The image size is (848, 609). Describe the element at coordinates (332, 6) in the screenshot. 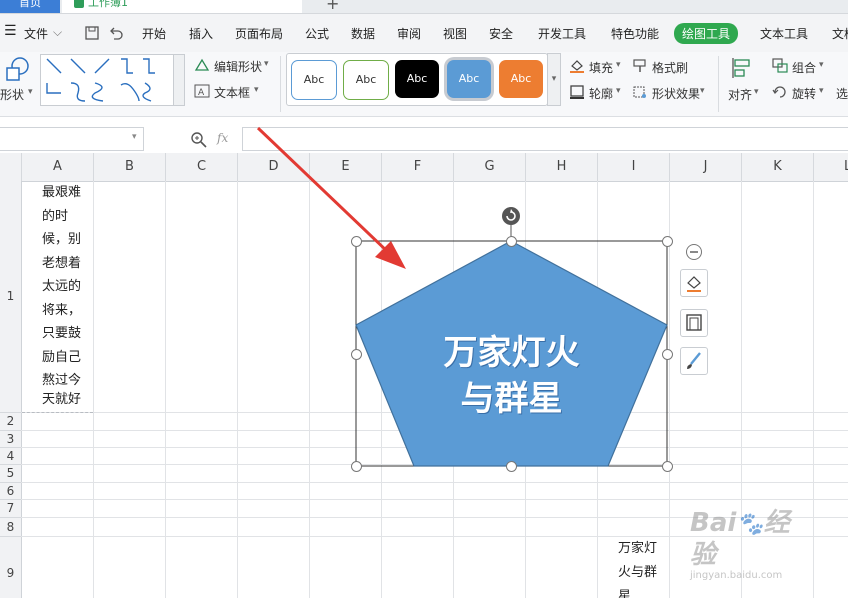

I see `new-tab-button: +` at that location.